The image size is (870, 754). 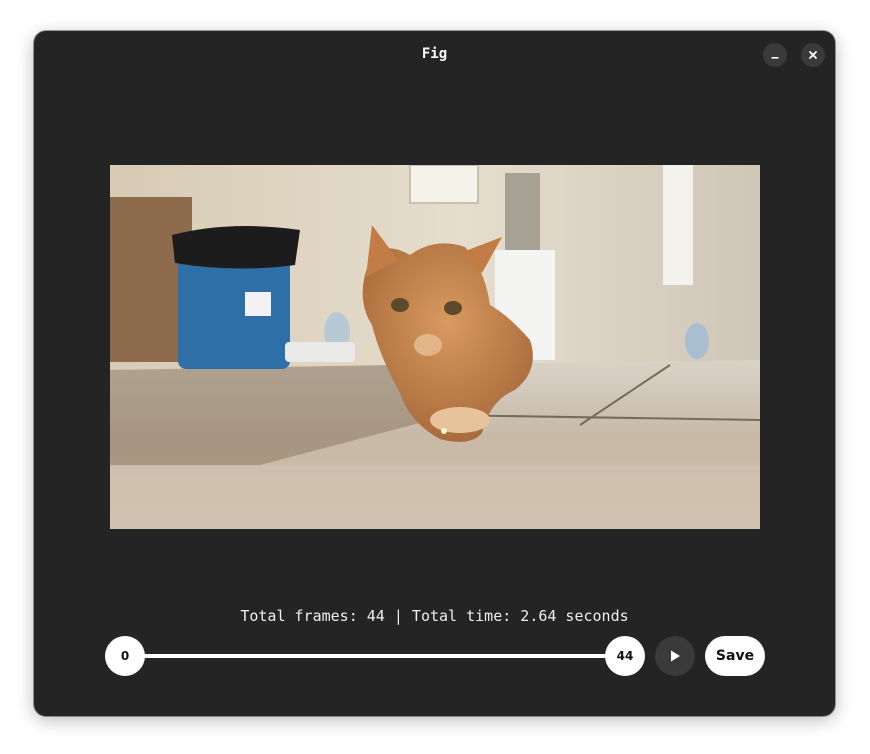 I want to click on close-button, so click(x=813, y=55).